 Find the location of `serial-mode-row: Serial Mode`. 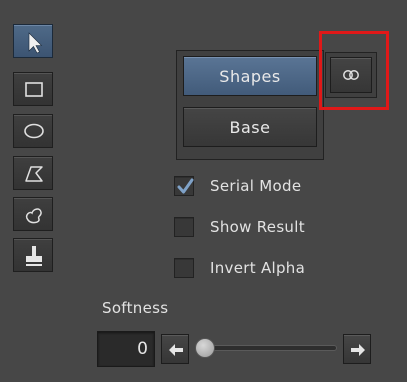

serial-mode-row: Serial Mode is located at coordinates (237, 186).